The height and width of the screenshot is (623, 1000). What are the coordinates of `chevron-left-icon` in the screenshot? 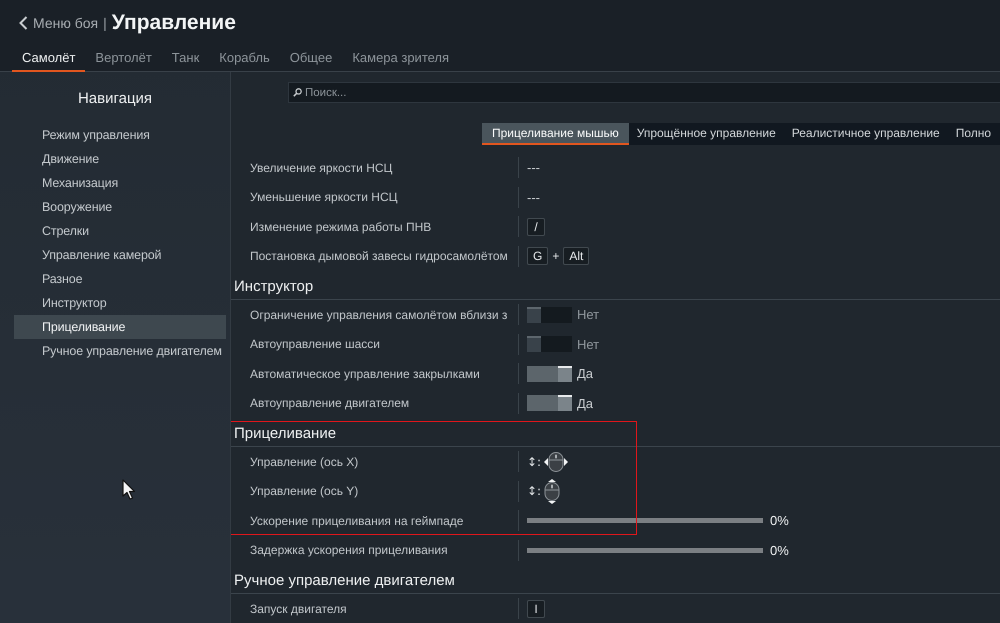 It's located at (23, 23).